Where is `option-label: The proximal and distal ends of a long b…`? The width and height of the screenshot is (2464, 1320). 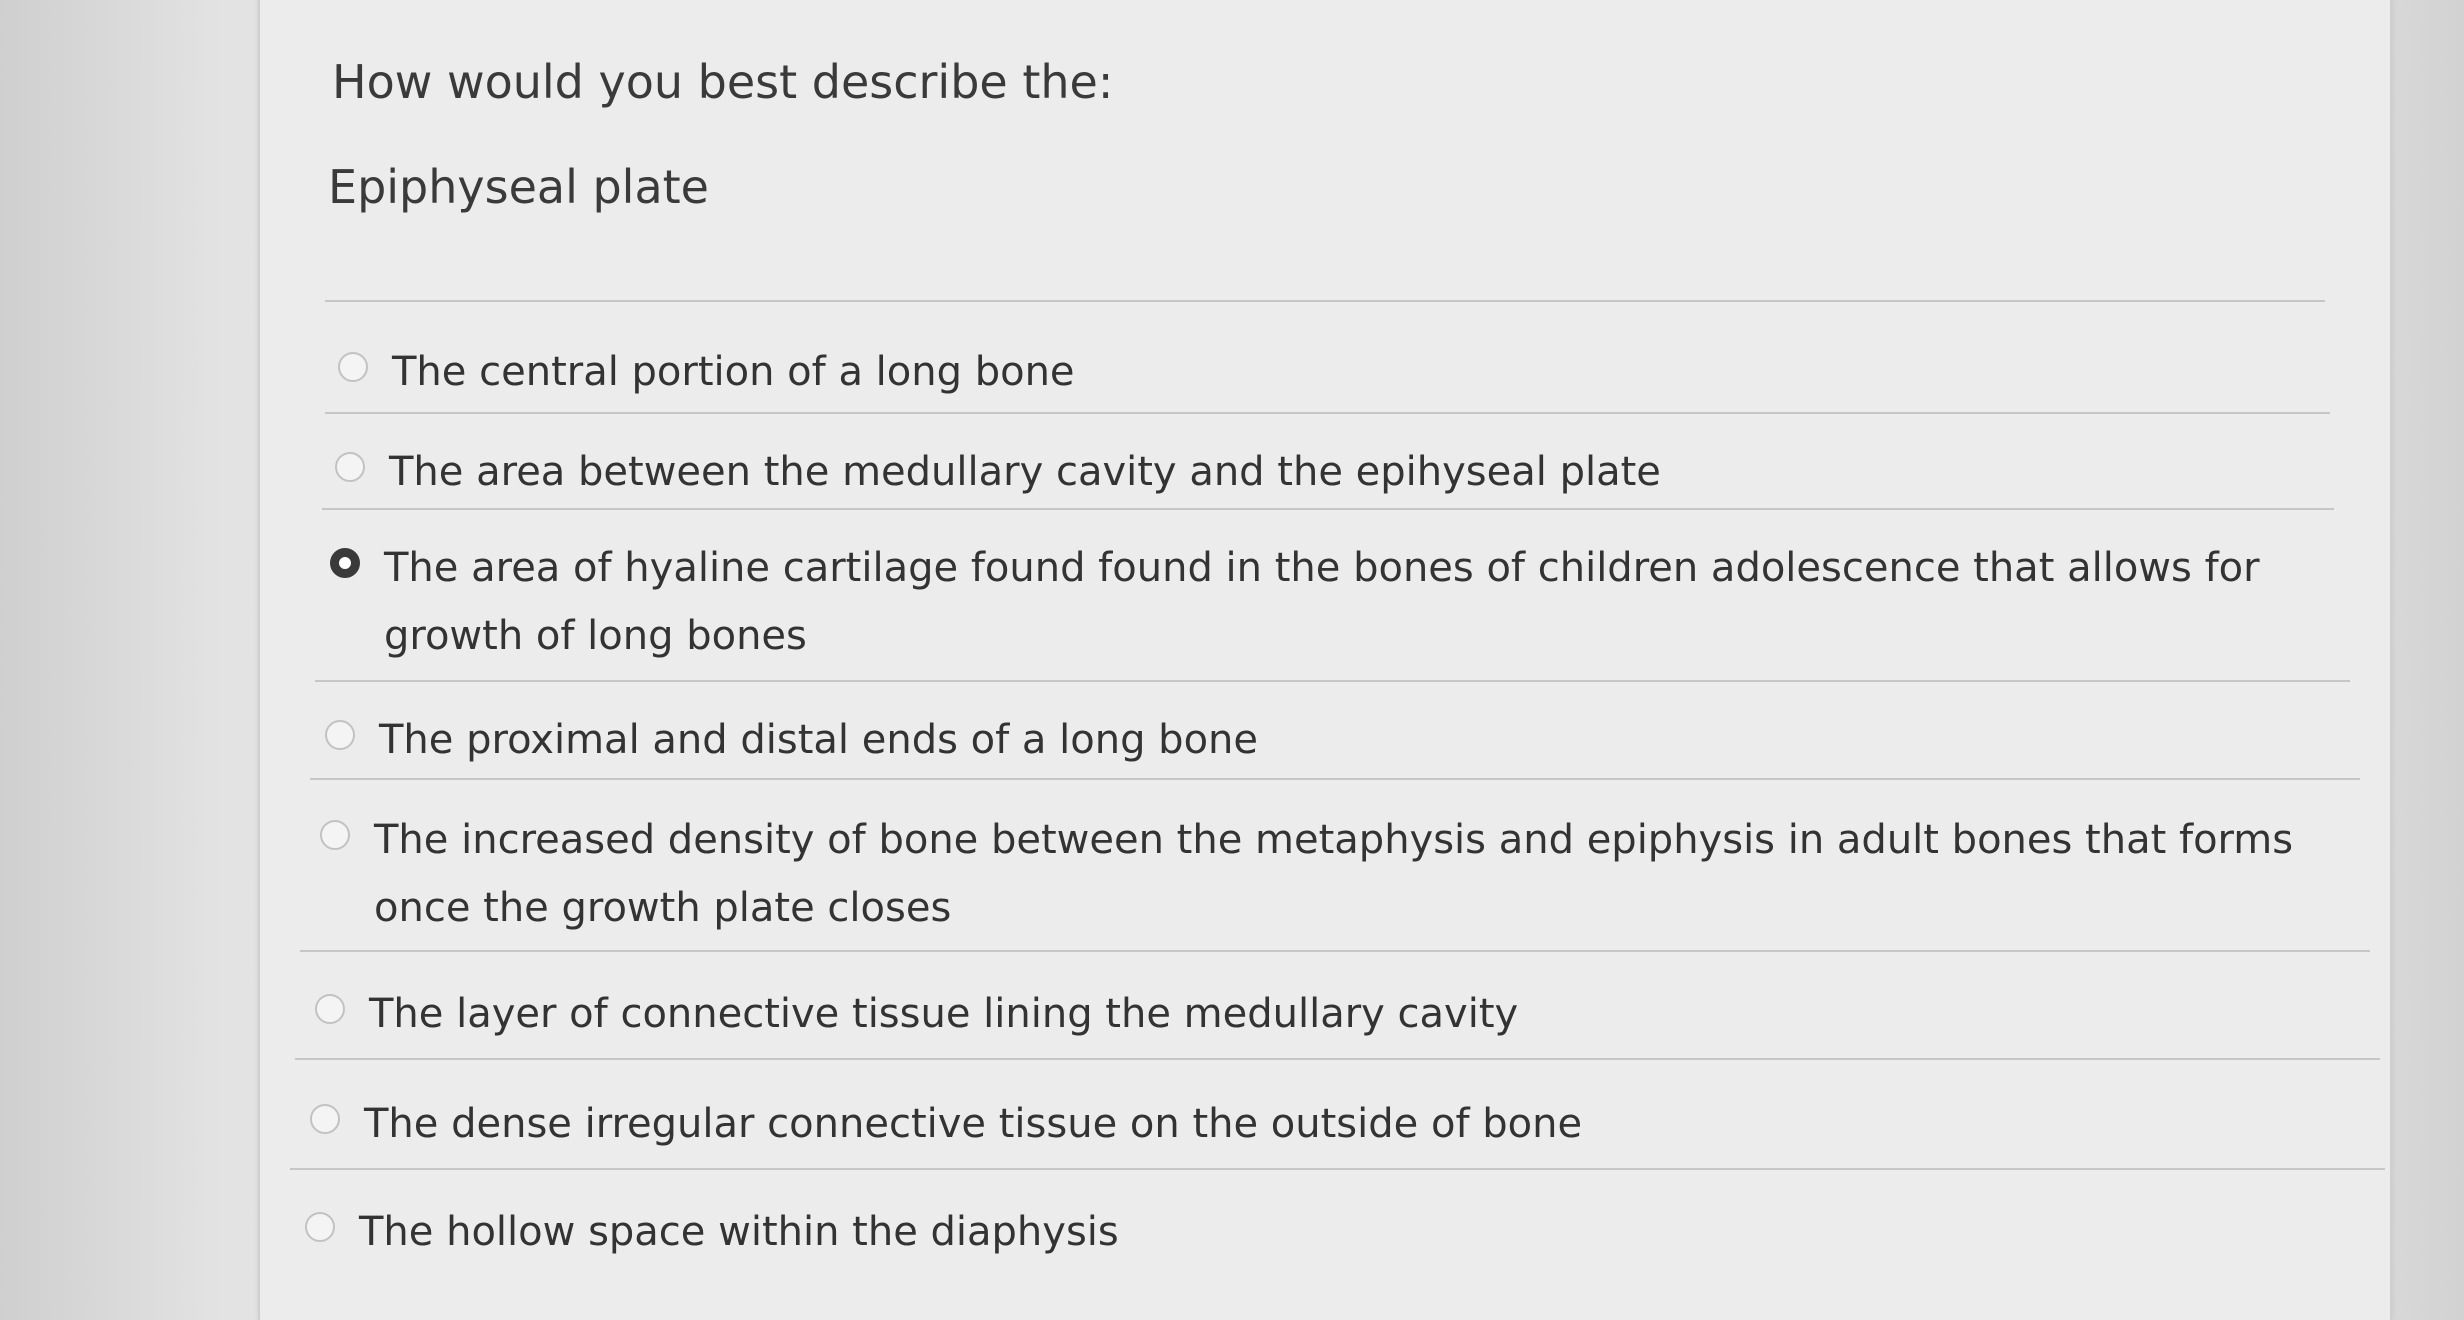 option-label: The proximal and distal ends of a long b… is located at coordinates (819, 740).